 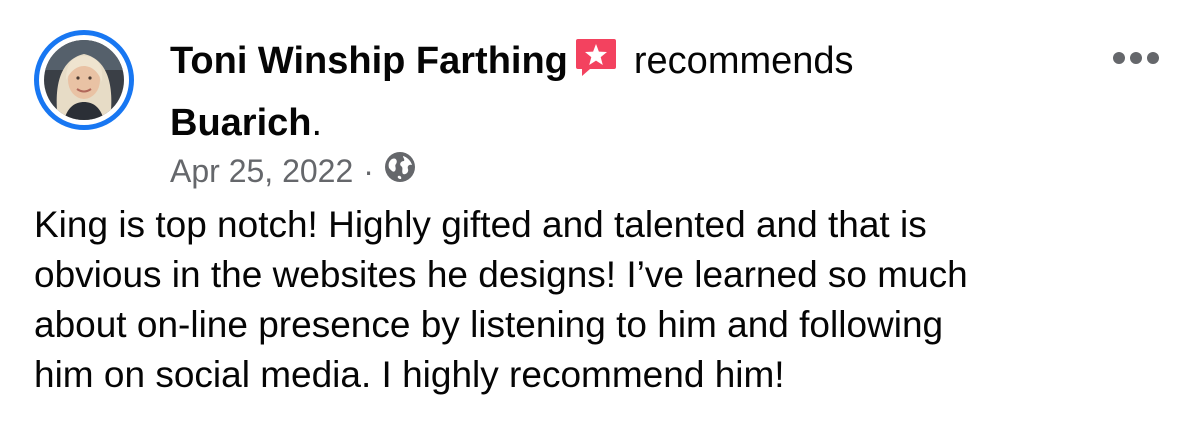 What do you see at coordinates (261, 171) in the screenshot?
I see `post-date: Apr 25, 2022` at bounding box center [261, 171].